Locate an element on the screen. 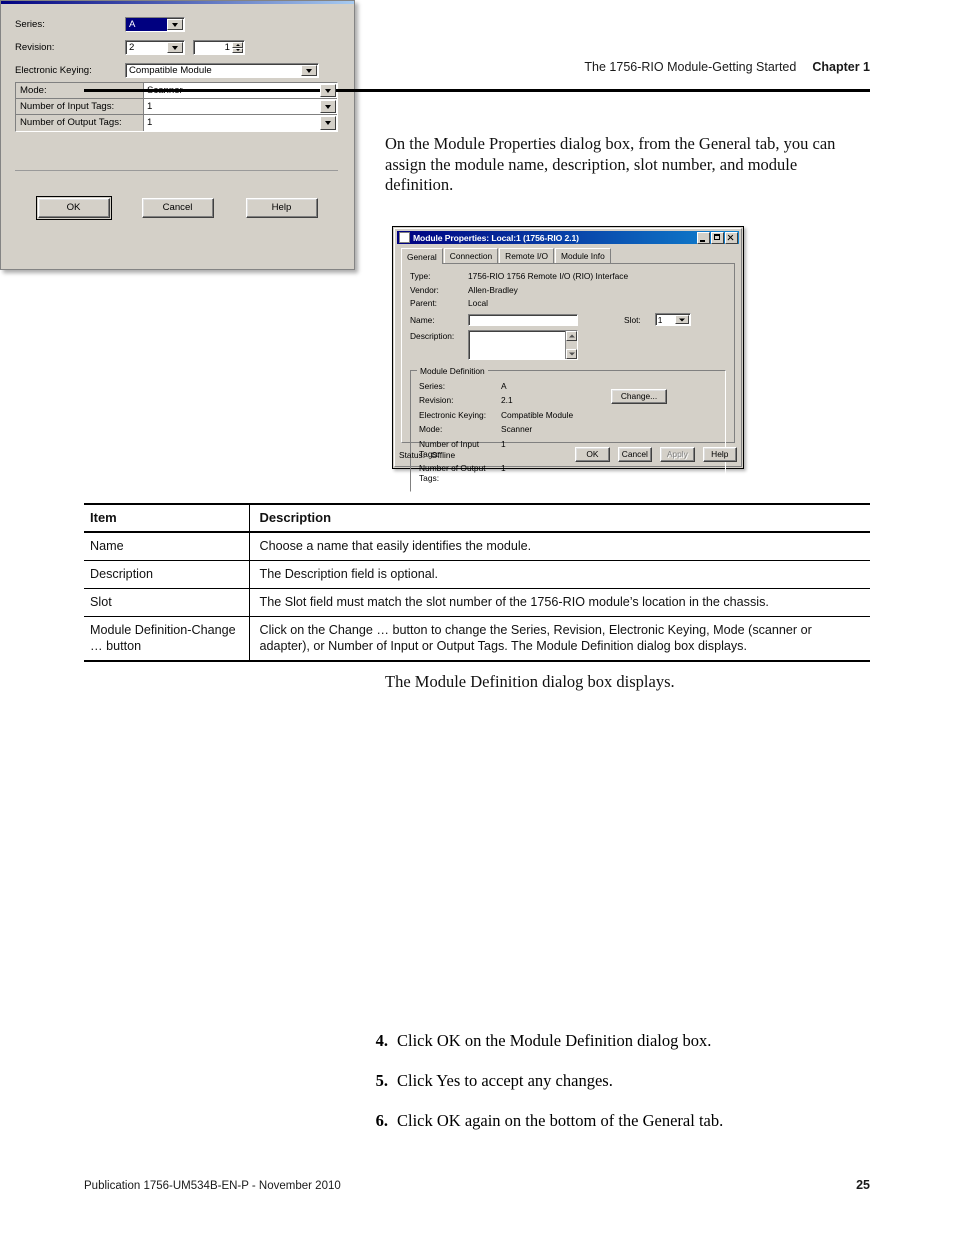 The image size is (954, 1235). description-scrollbar is located at coordinates (571, 344).